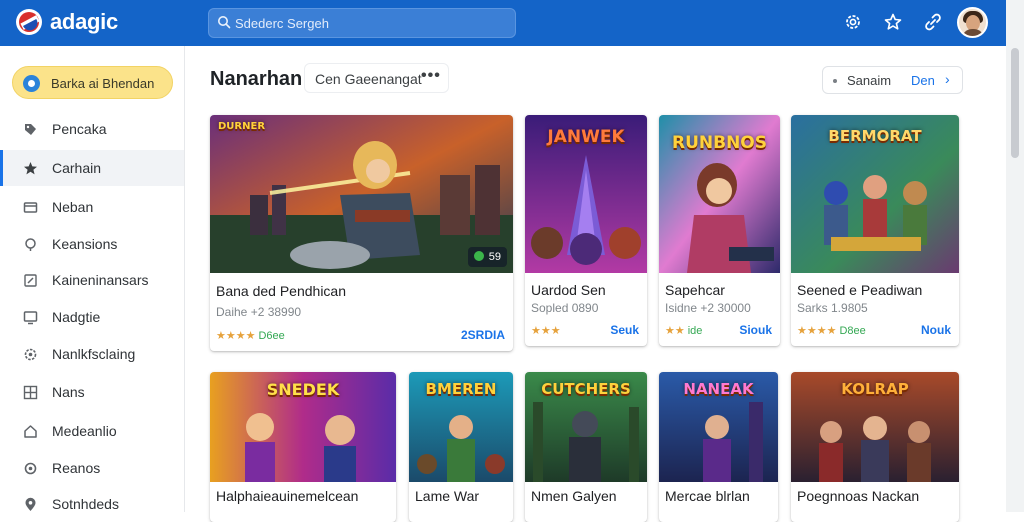  I want to click on rating-text: D6ee, so click(271, 336).